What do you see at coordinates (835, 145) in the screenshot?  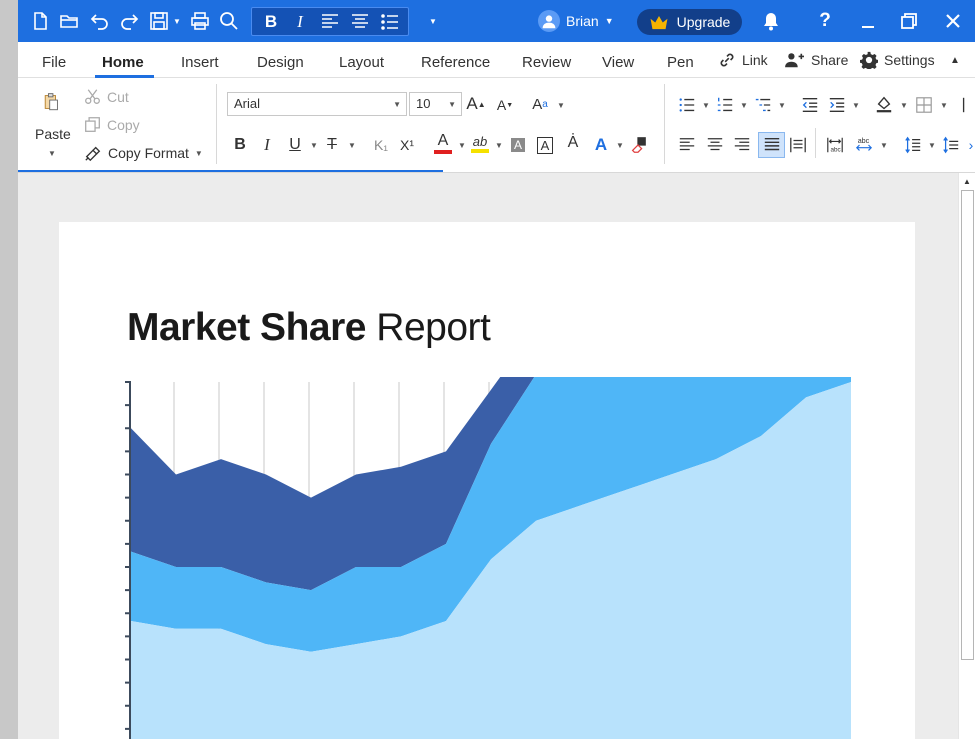 I see `char-spacing-icon: abc` at bounding box center [835, 145].